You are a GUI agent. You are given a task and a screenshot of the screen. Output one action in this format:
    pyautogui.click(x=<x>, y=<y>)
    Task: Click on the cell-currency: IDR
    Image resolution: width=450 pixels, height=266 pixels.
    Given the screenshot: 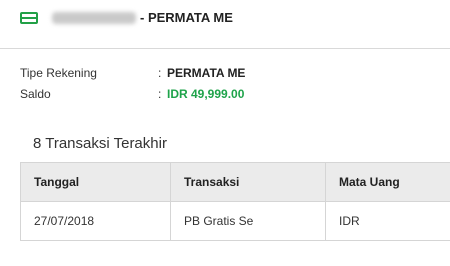 What is the action you would take?
    pyautogui.click(x=388, y=221)
    